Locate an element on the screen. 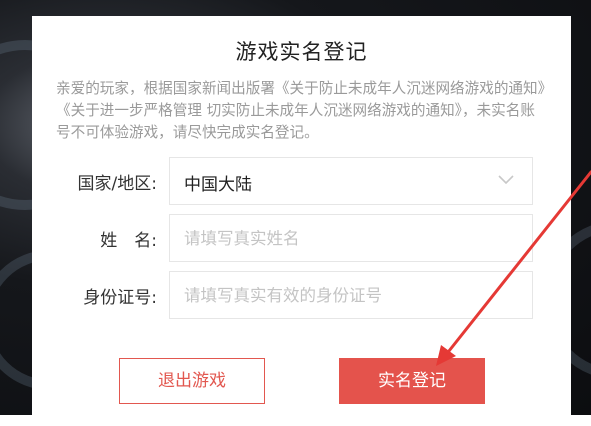 Image resolution: width=591 pixels, height=426 pixels. name-field is located at coordinates (351, 238).